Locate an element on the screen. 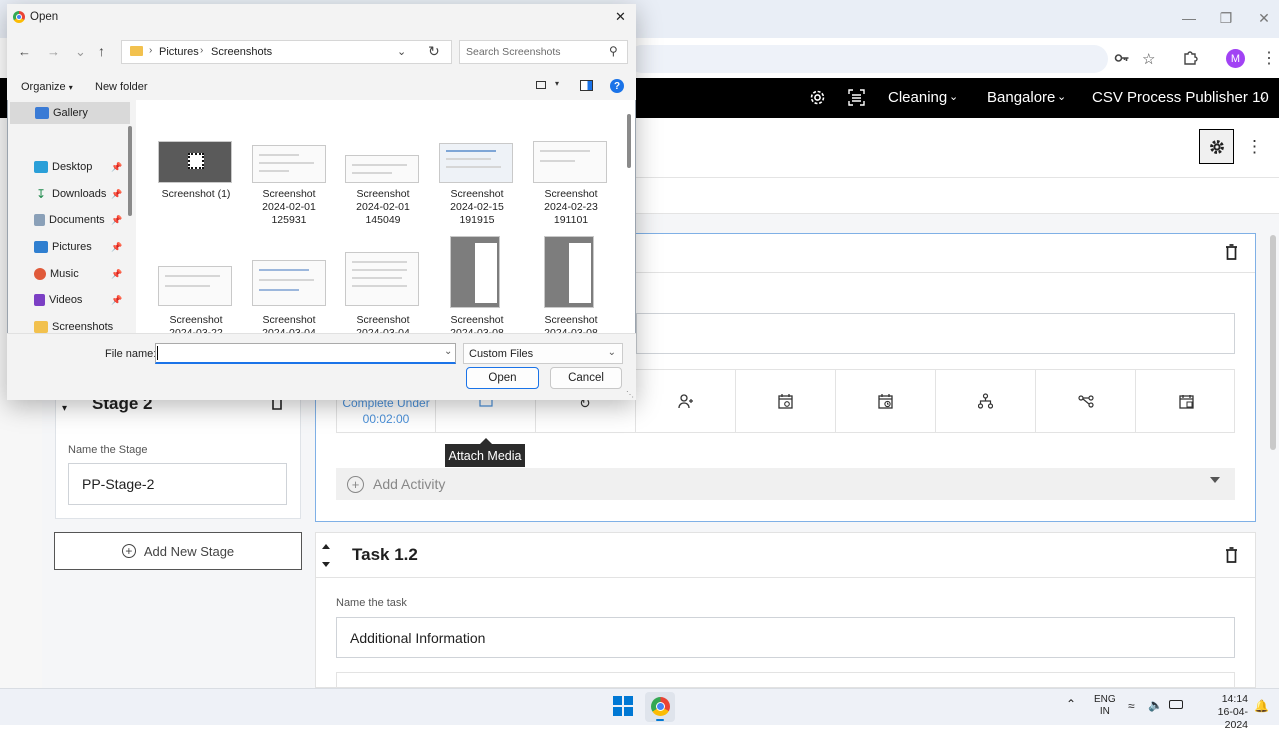 This screenshot has height=732, width=1279. help-icon: ? is located at coordinates (617, 86).